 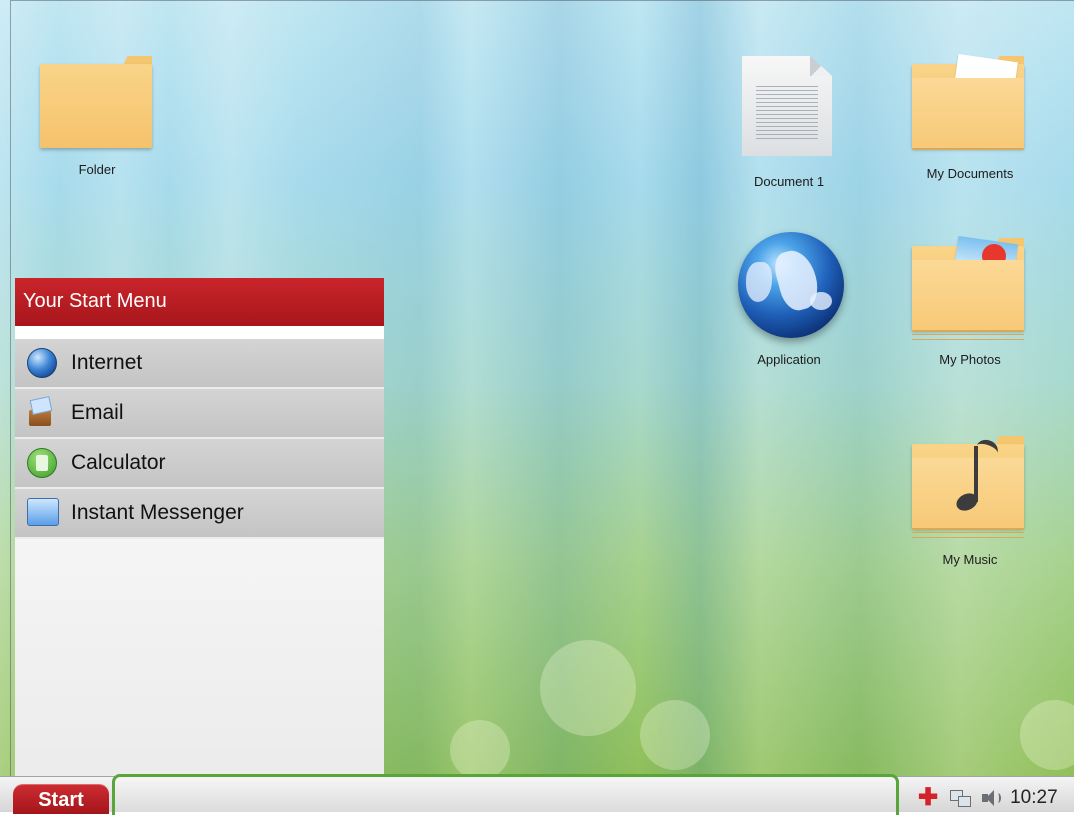 I want to click on icon-label: My Documents, so click(x=970, y=173).